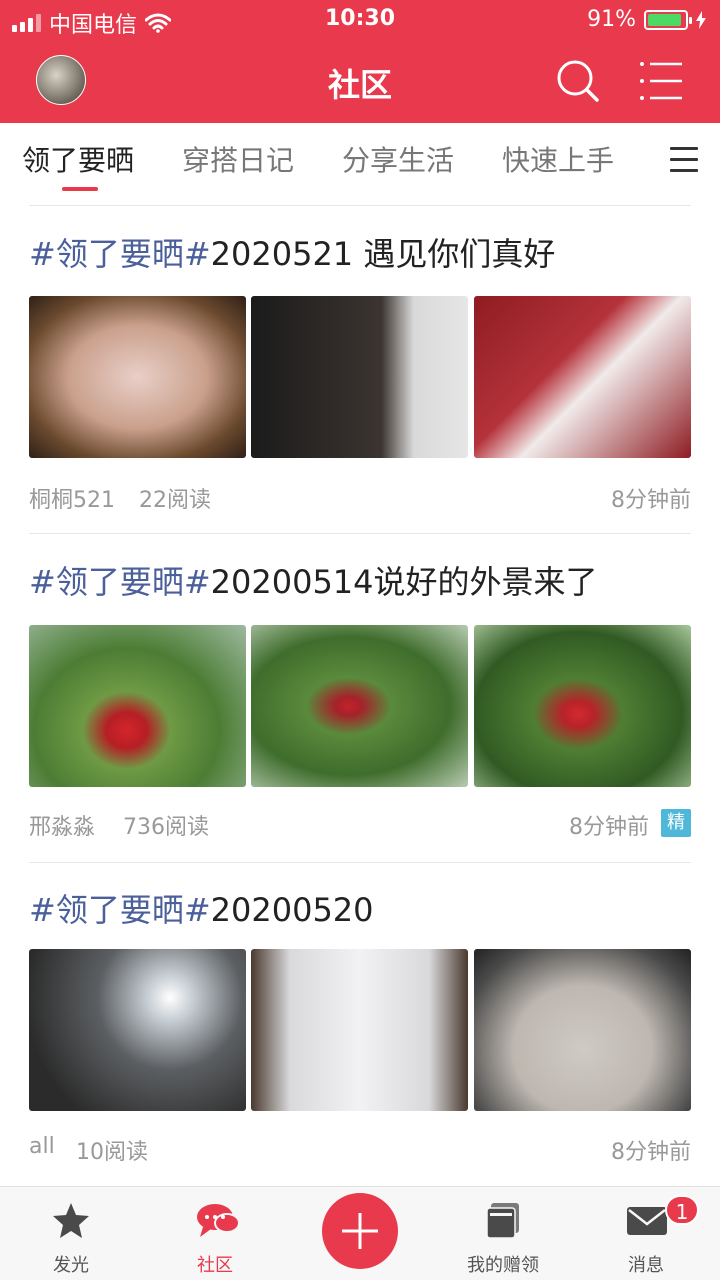 The height and width of the screenshot is (1280, 720). Describe the element at coordinates (80, 189) in the screenshot. I see `active-tab-indicator` at that location.